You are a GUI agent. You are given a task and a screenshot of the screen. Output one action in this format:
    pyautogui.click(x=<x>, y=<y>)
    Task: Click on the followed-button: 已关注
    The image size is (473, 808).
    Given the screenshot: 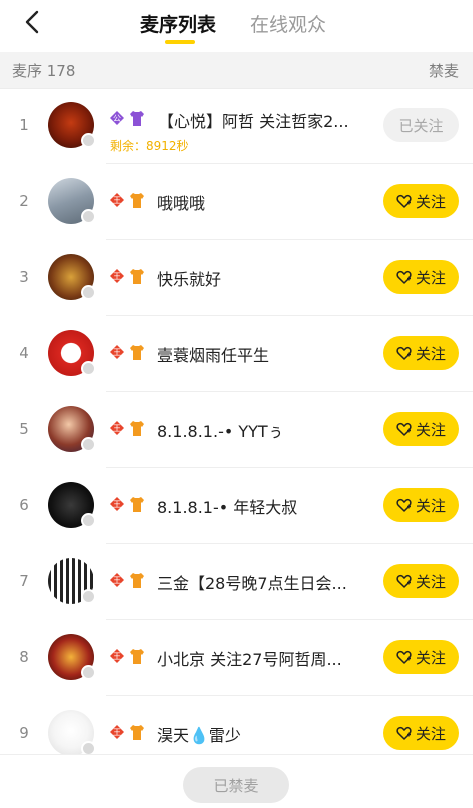 What is the action you would take?
    pyautogui.click(x=421, y=125)
    